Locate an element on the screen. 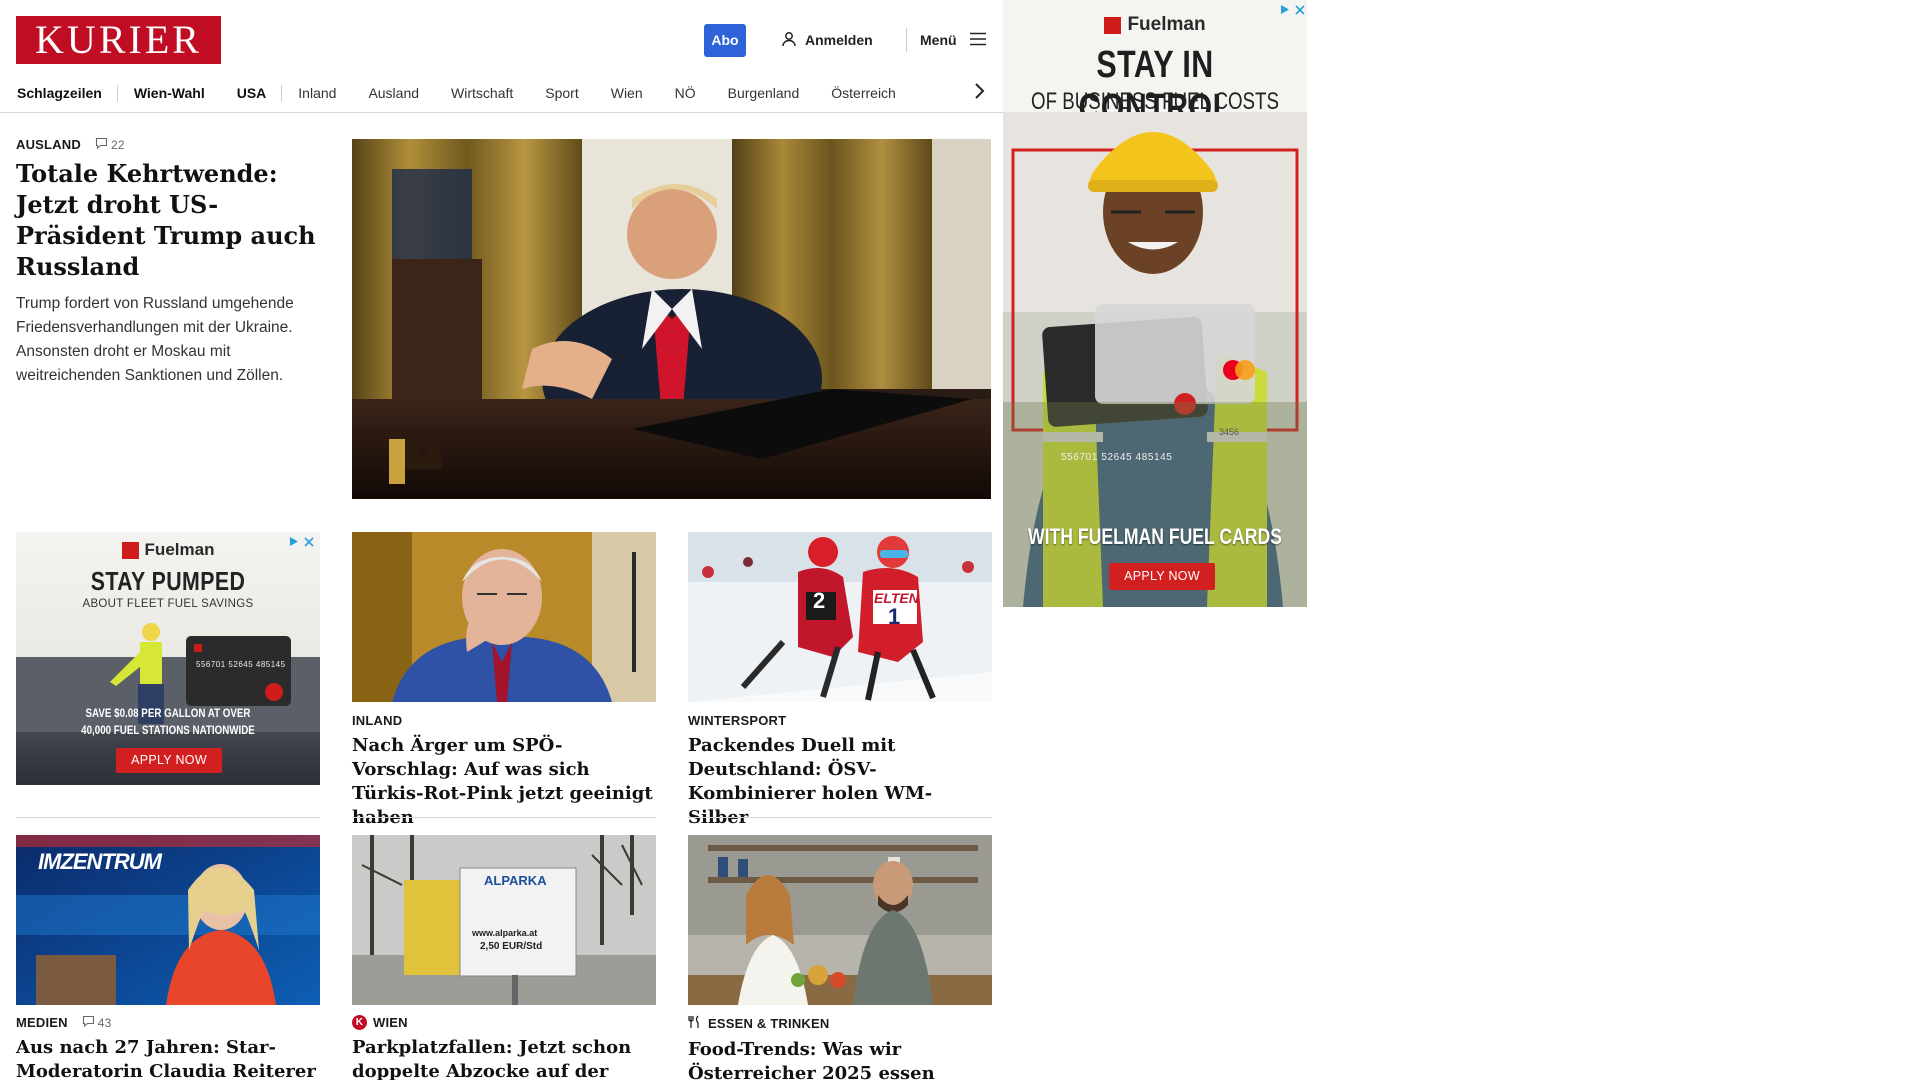 The image size is (1920, 1080). card-wien-kicker: K WIEN is located at coordinates (503, 1022).